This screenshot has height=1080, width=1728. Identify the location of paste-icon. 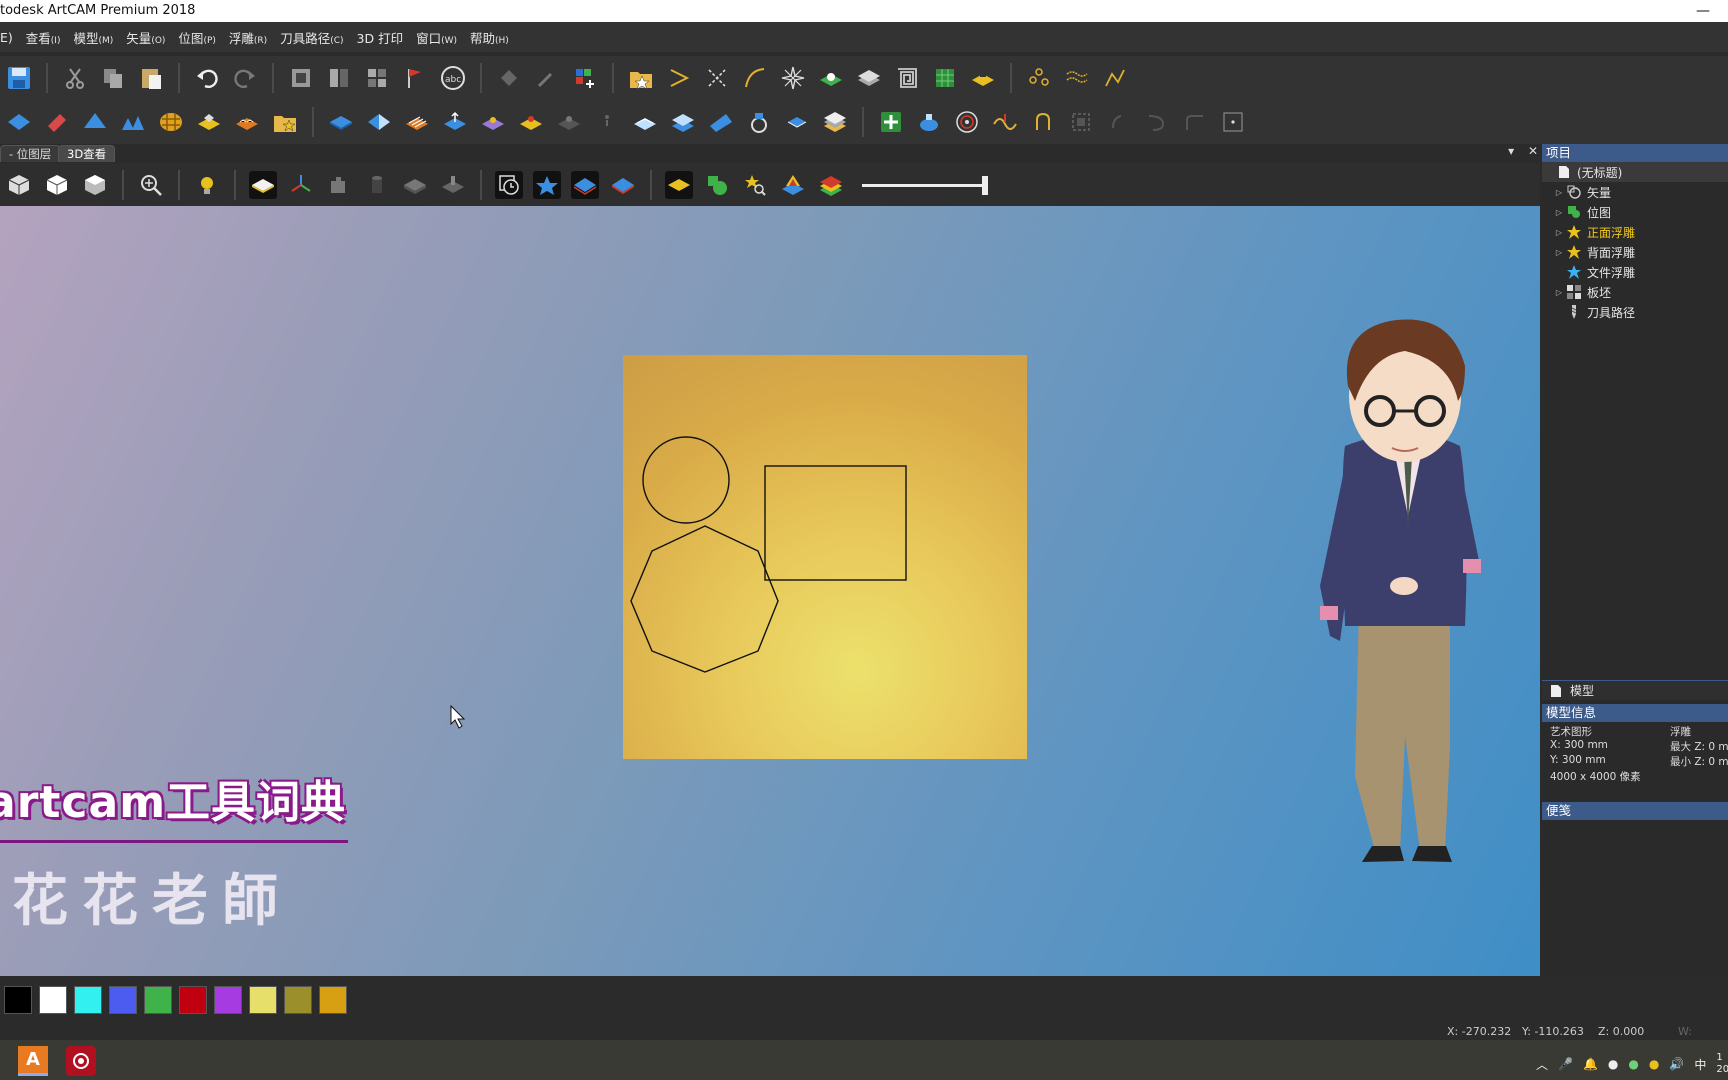
(151, 78).